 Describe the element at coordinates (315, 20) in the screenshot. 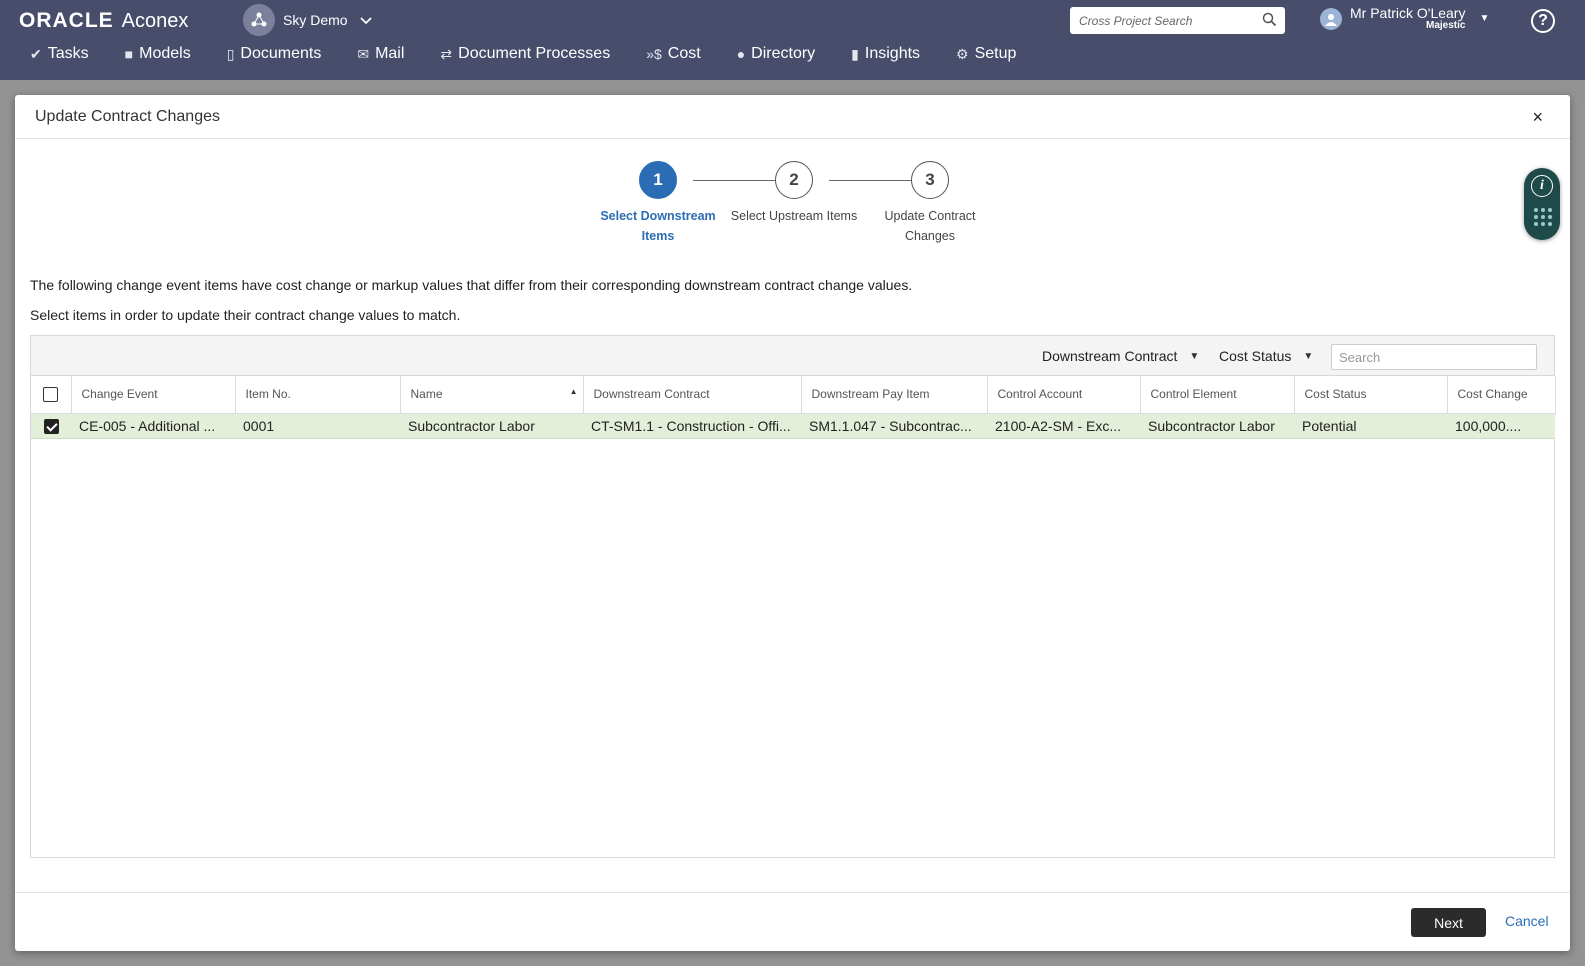

I see `project-name: Sky Demo` at that location.